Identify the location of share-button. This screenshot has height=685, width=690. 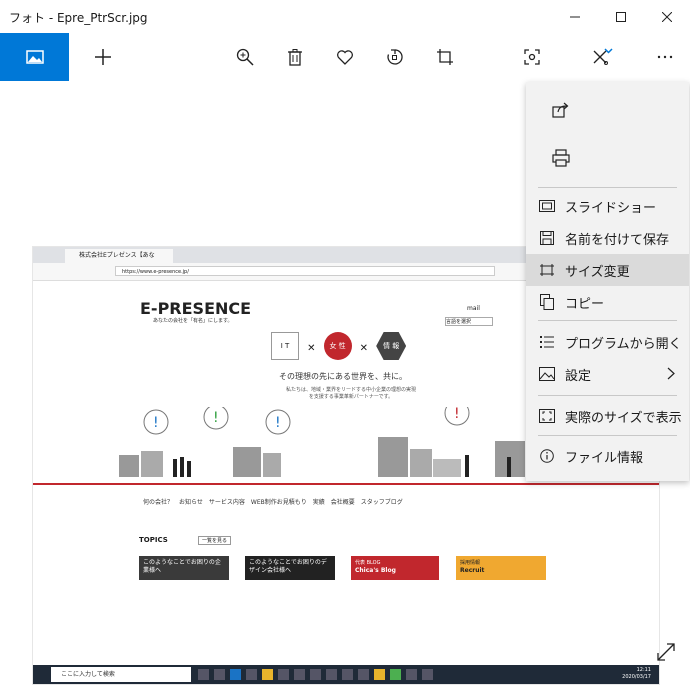
(607, 109).